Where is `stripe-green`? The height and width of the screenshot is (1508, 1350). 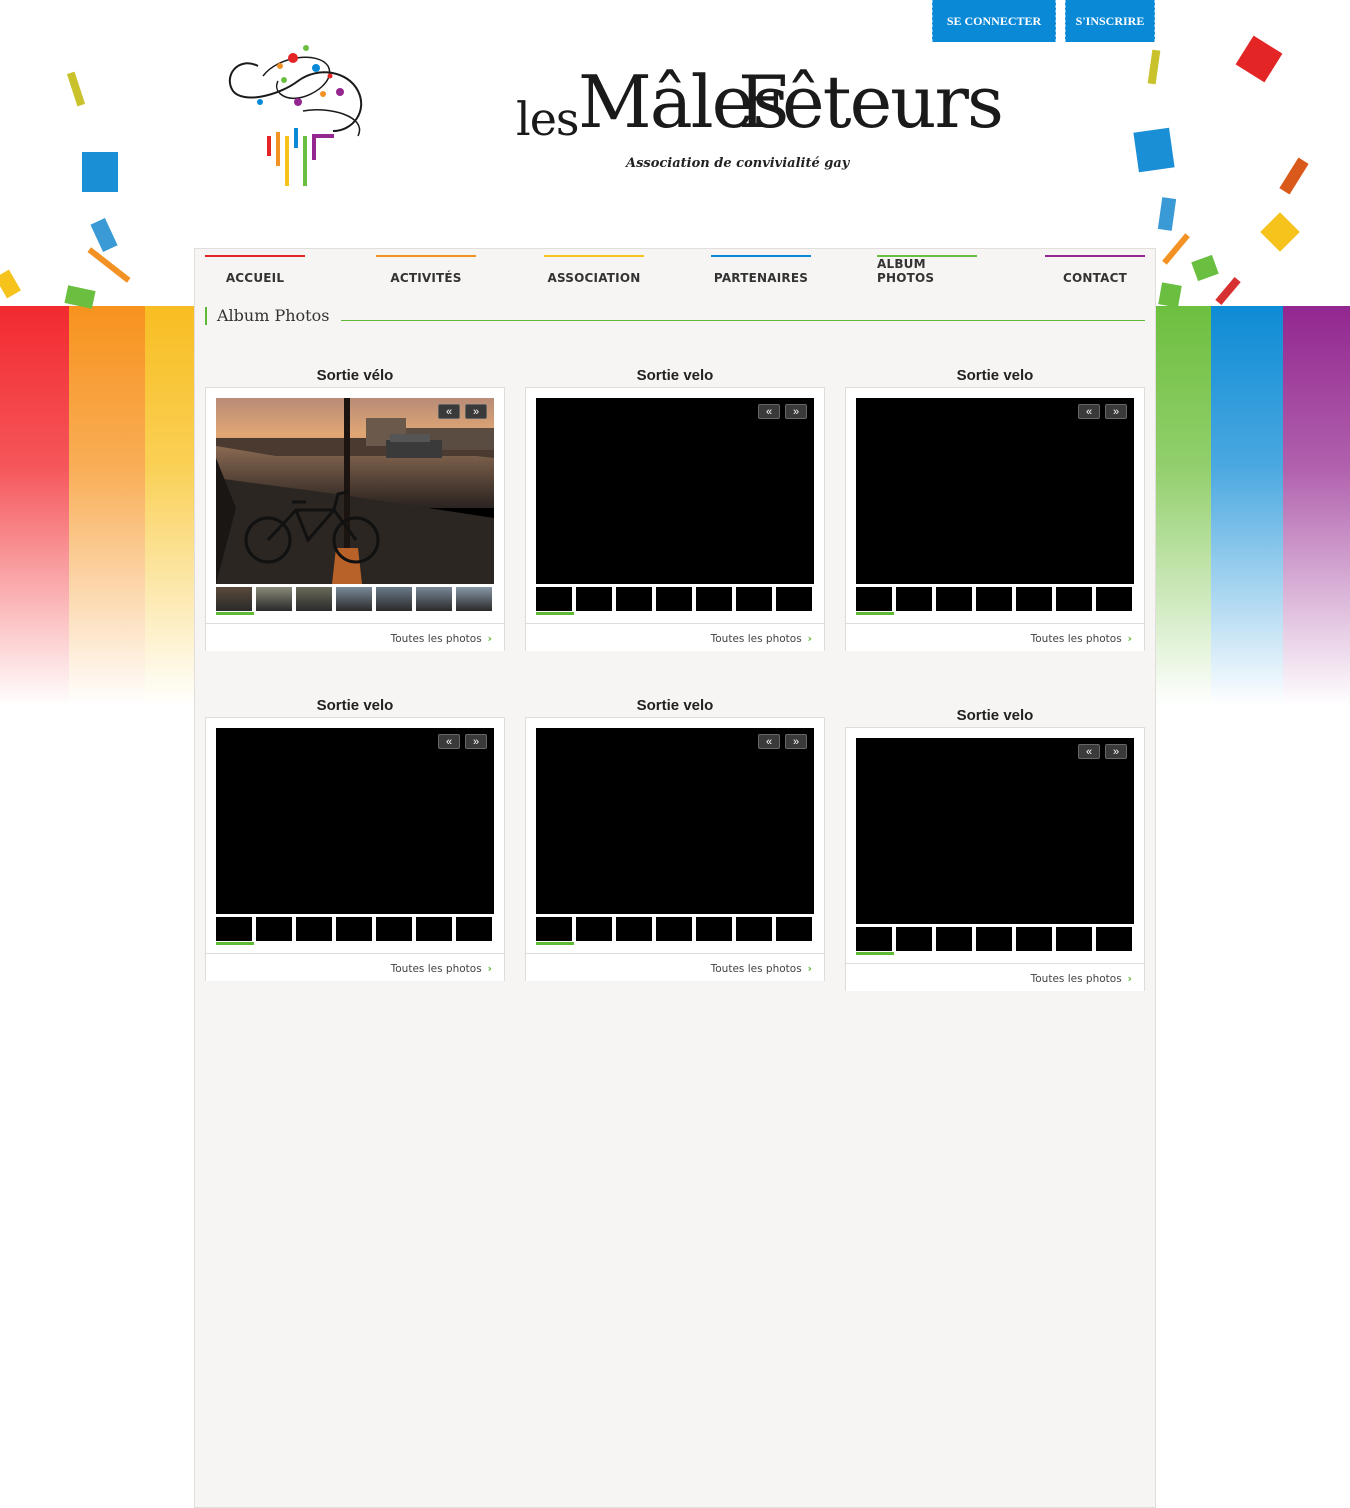 stripe-green is located at coordinates (1183, 506).